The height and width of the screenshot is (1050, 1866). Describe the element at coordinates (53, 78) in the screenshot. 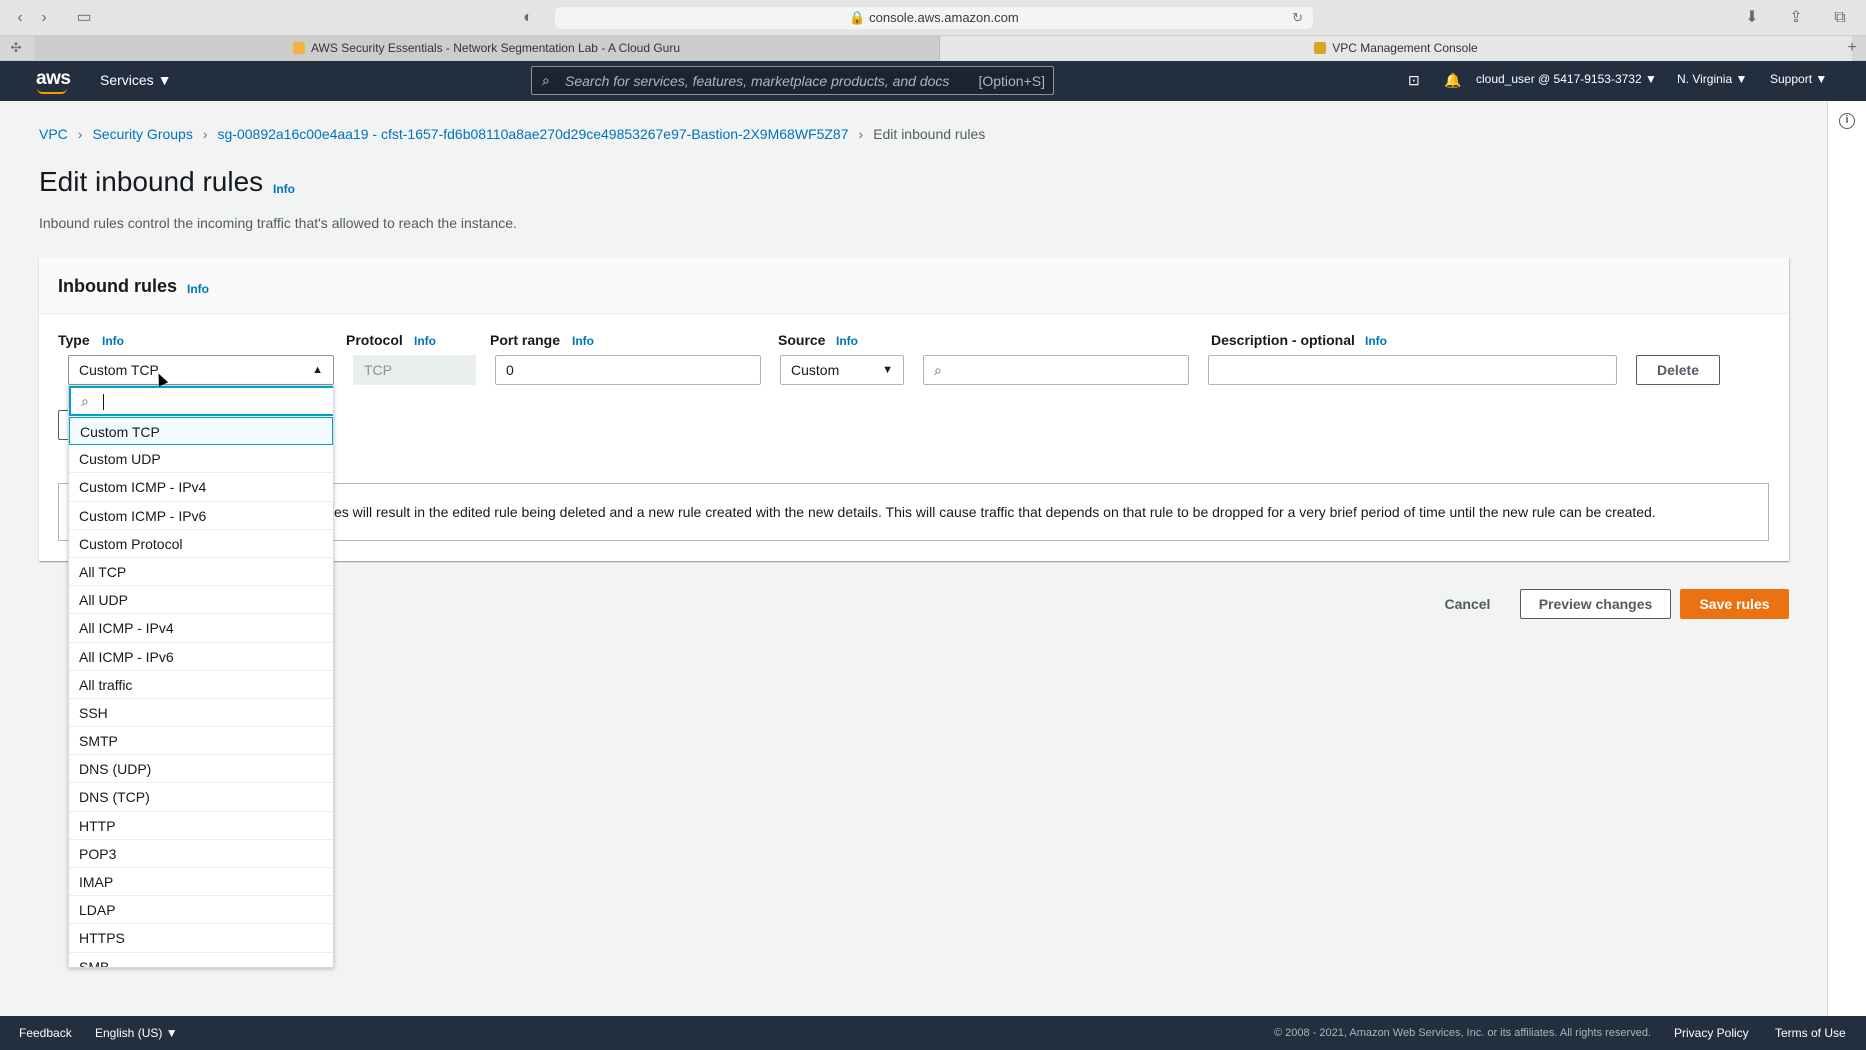

I see `logo-text: aws` at that location.